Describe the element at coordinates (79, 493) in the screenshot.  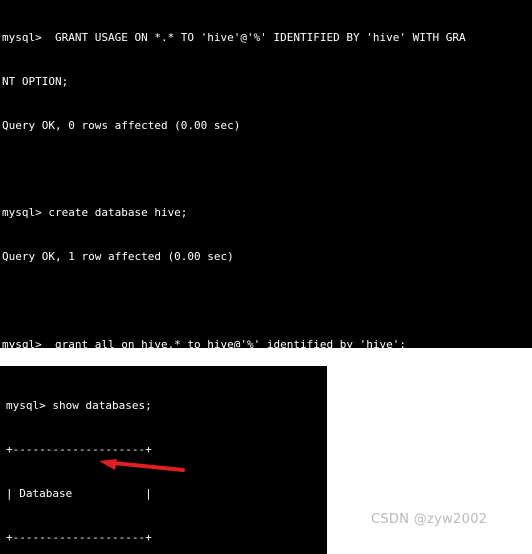
I see `terminal-line: | Database |` at that location.